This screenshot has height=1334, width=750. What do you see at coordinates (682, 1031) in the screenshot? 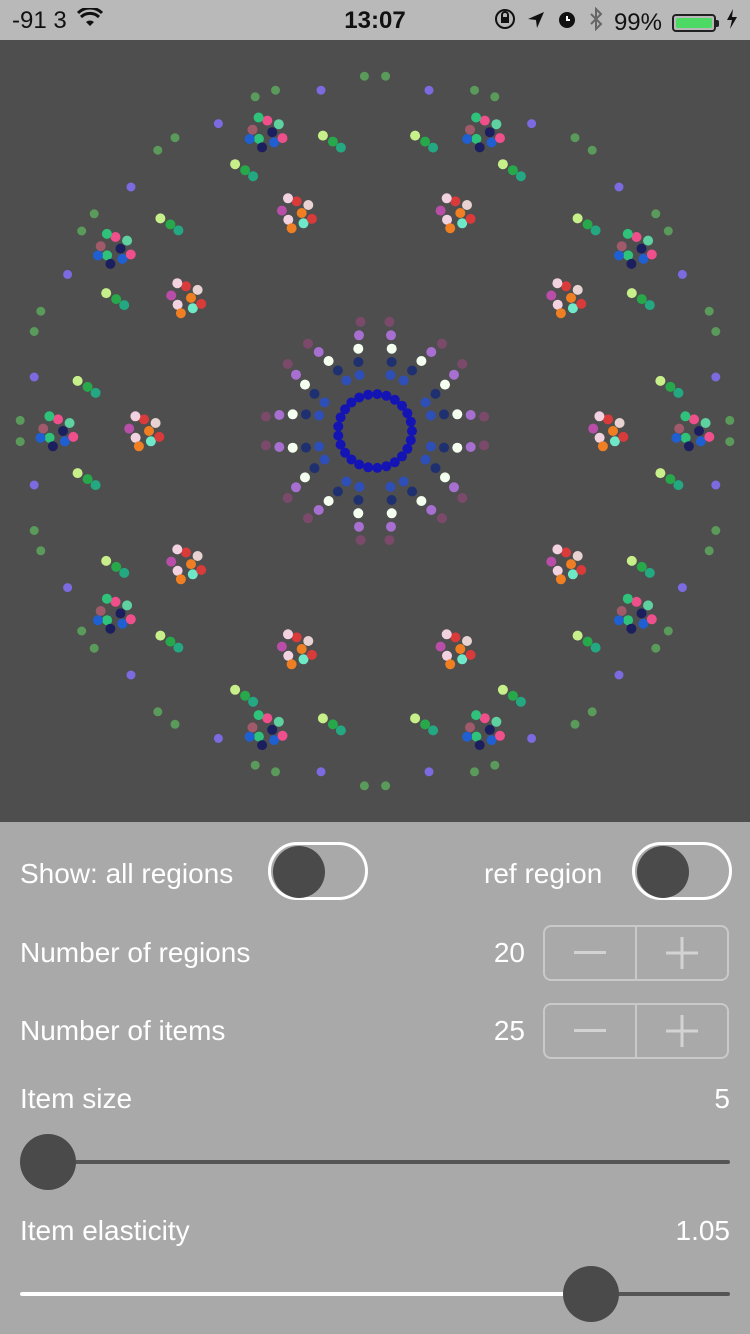
I see `items-increment-button` at bounding box center [682, 1031].